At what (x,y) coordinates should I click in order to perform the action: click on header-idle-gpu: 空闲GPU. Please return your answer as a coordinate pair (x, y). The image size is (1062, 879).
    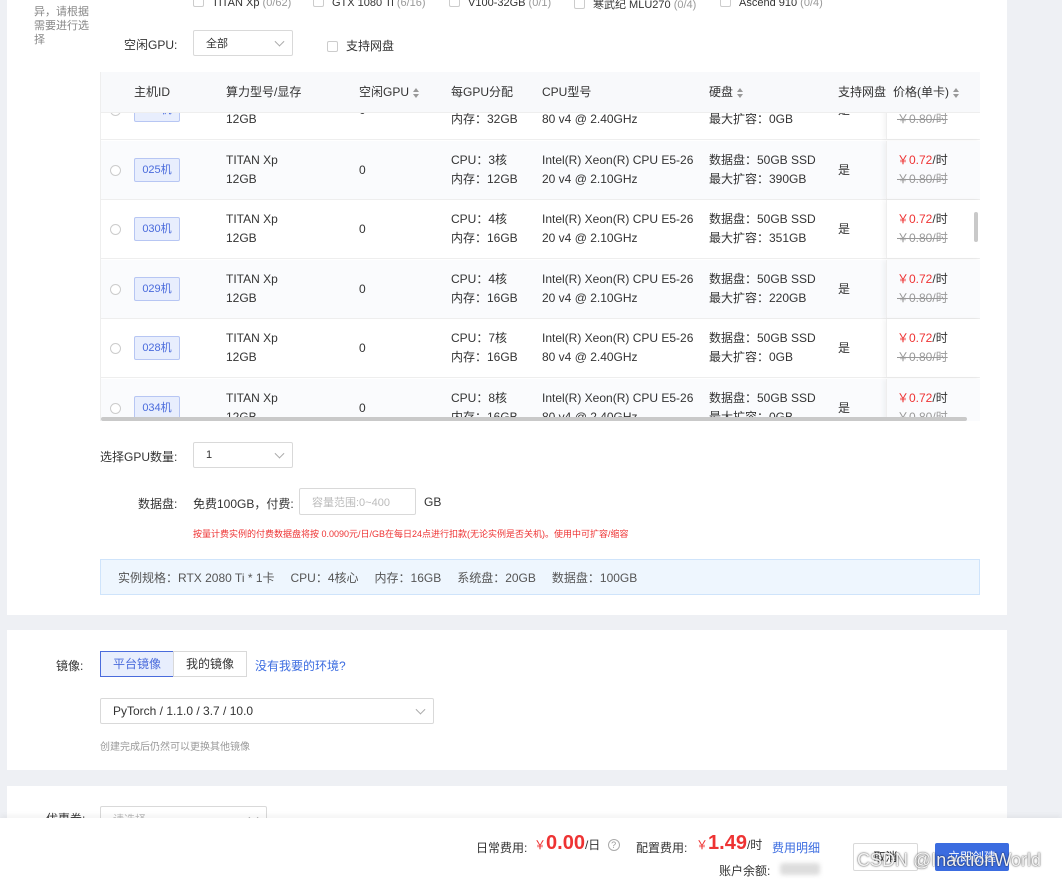
    Looking at the image, I should click on (389, 92).